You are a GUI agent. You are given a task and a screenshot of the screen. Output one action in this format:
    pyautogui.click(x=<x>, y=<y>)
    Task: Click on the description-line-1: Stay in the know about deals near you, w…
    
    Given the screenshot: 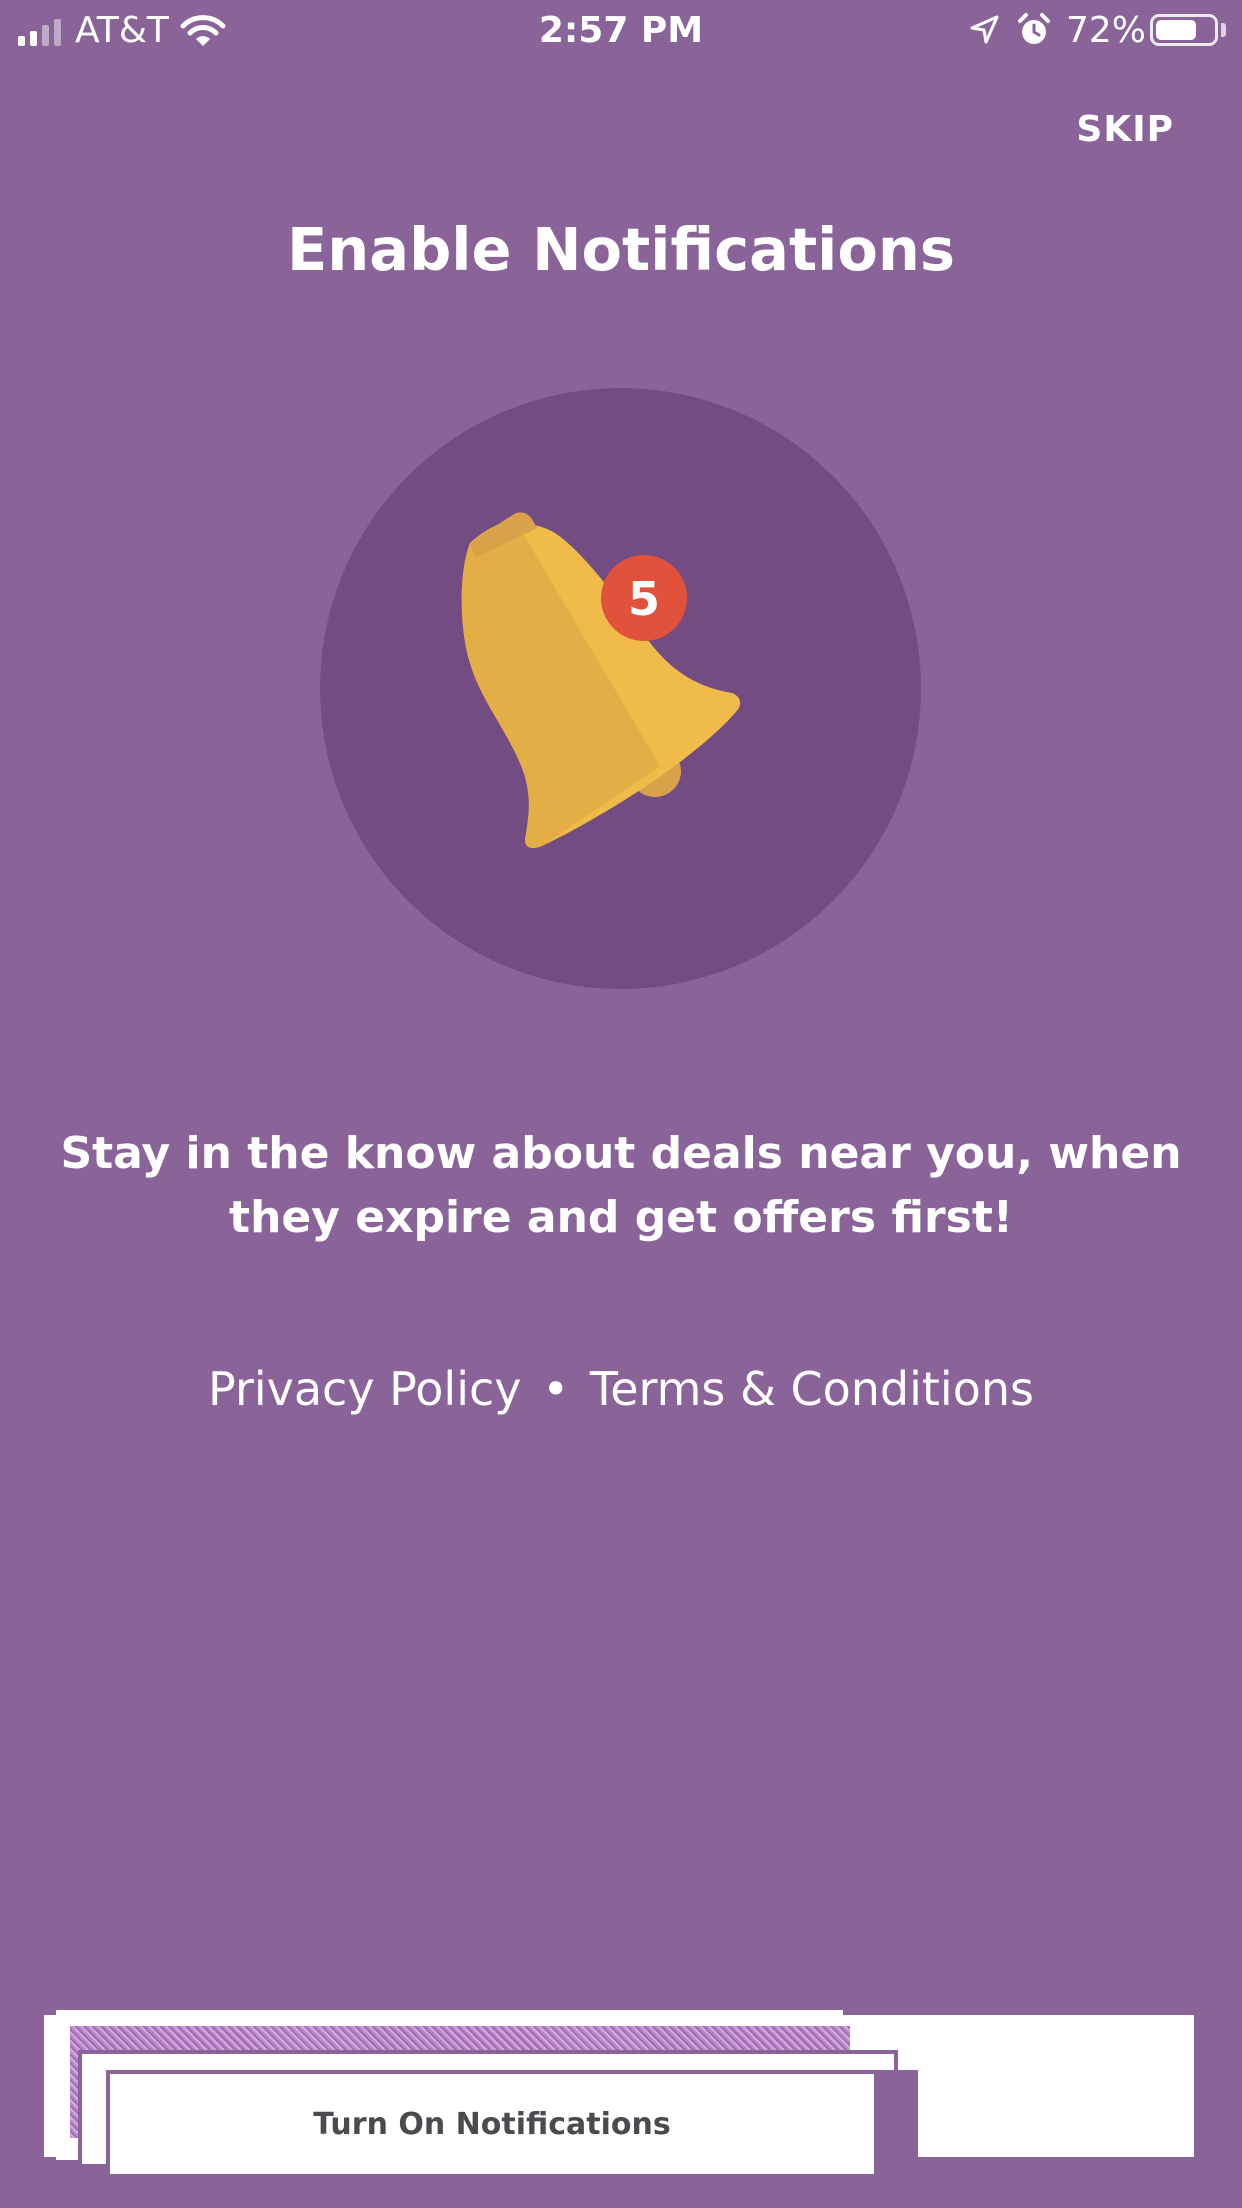 What is the action you would take?
    pyautogui.click(x=621, y=1153)
    